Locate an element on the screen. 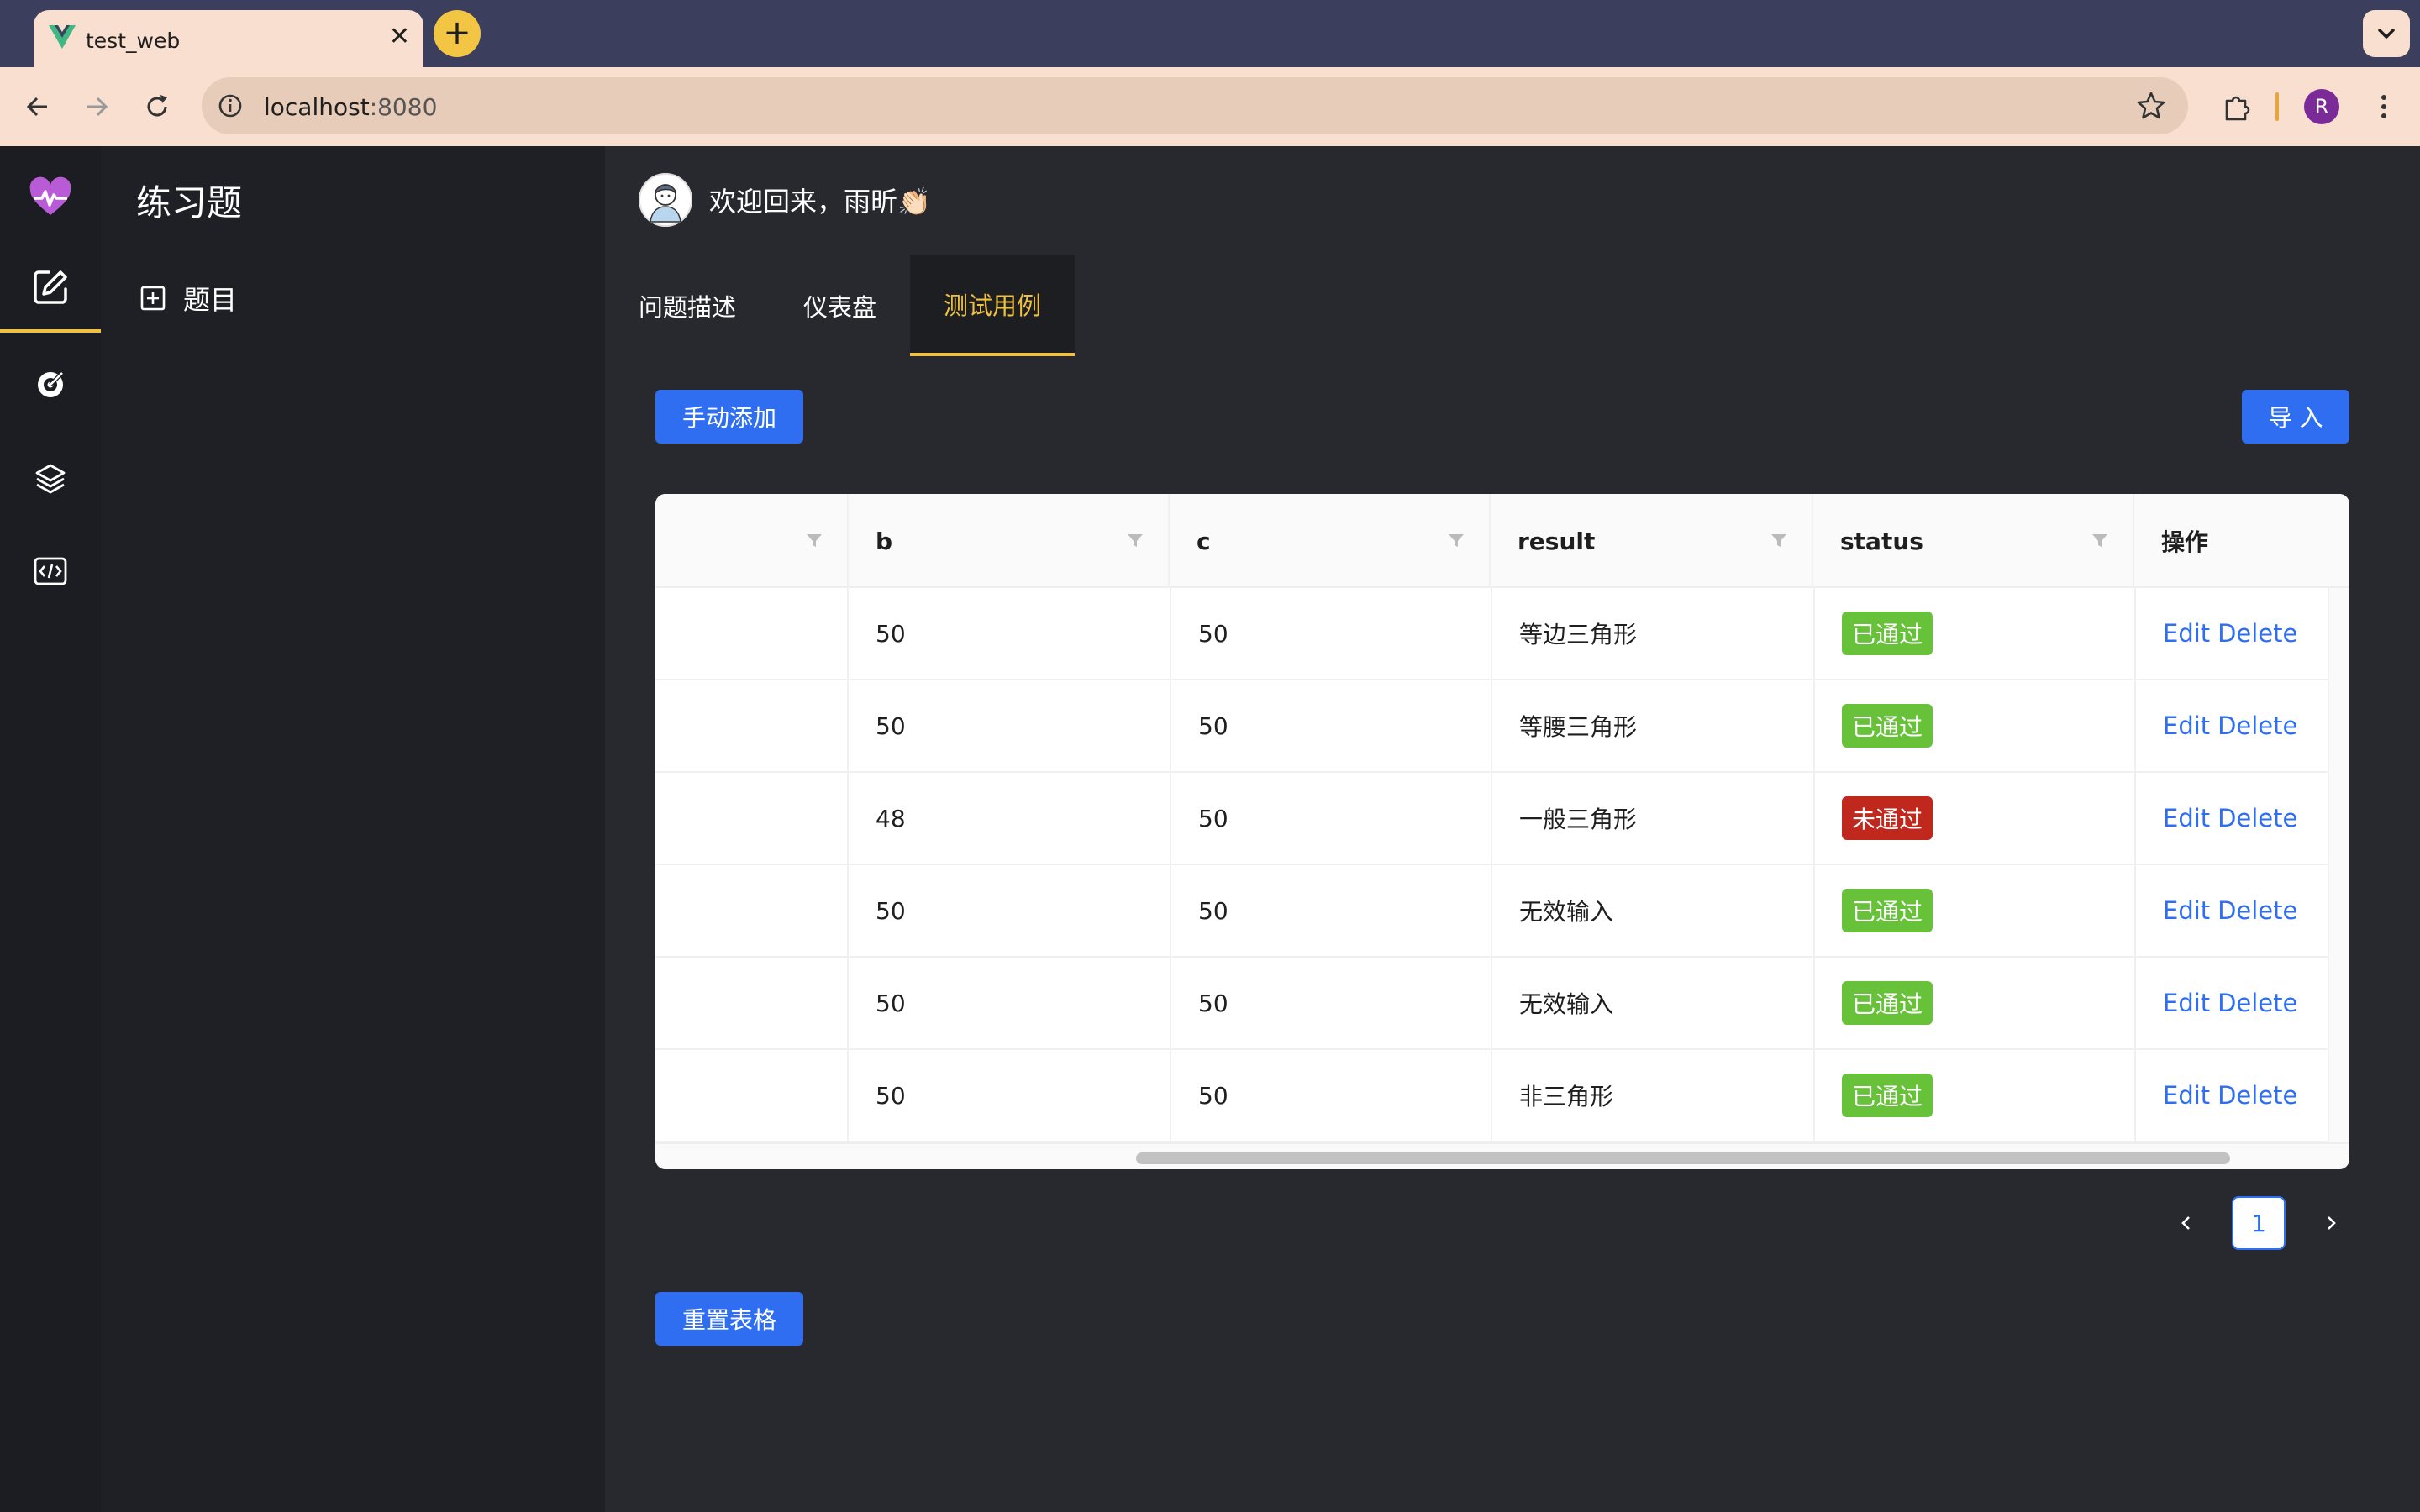  add-manually-button: 手动添加 is located at coordinates (729, 417).